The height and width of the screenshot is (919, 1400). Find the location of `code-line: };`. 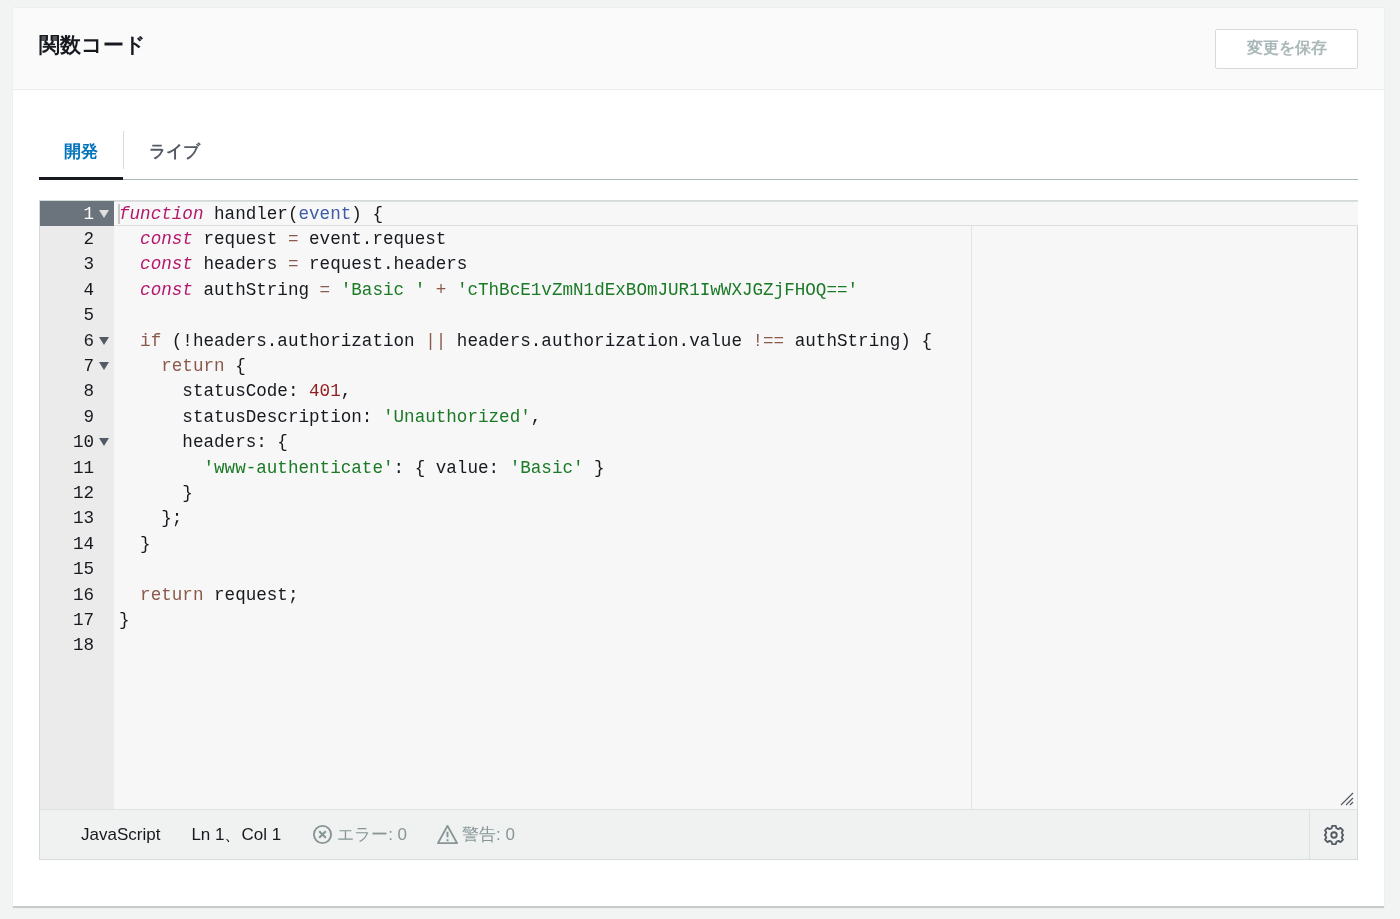

code-line: }; is located at coordinates (171, 518).